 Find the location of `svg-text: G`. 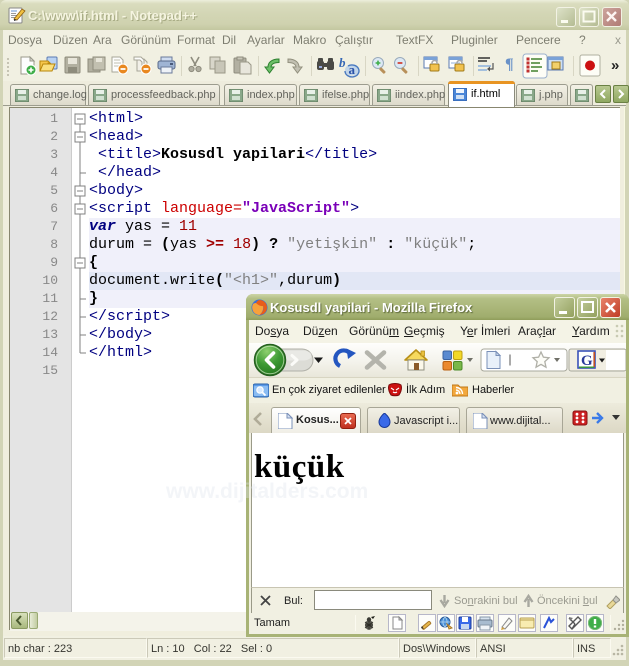

svg-text: G is located at coordinates (587, 361).